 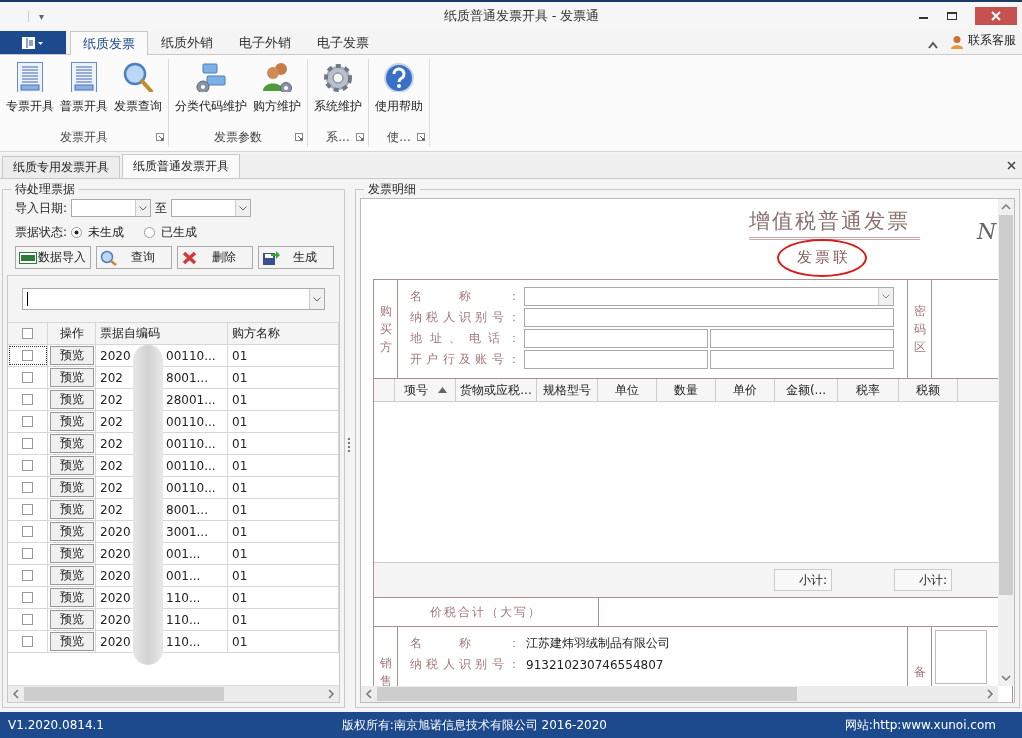 What do you see at coordinates (173, 299) in the screenshot?
I see `filter-field` at bounding box center [173, 299].